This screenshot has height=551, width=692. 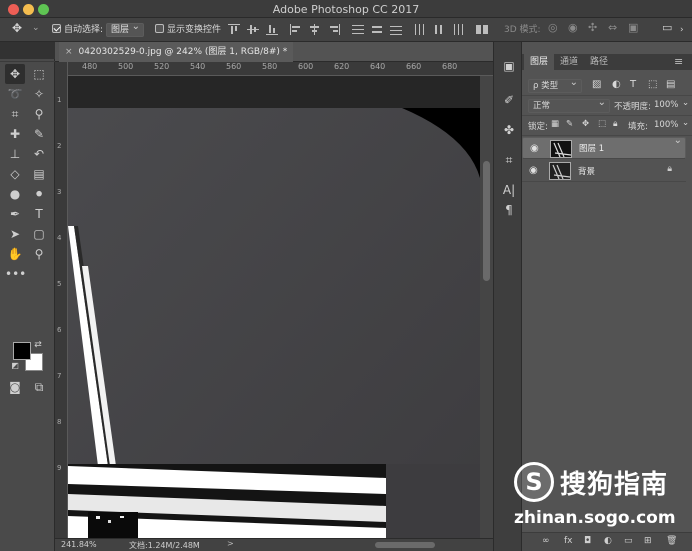 What do you see at coordinates (509, 66) in the screenshot?
I see `history-panel-icon: ▣` at bounding box center [509, 66].